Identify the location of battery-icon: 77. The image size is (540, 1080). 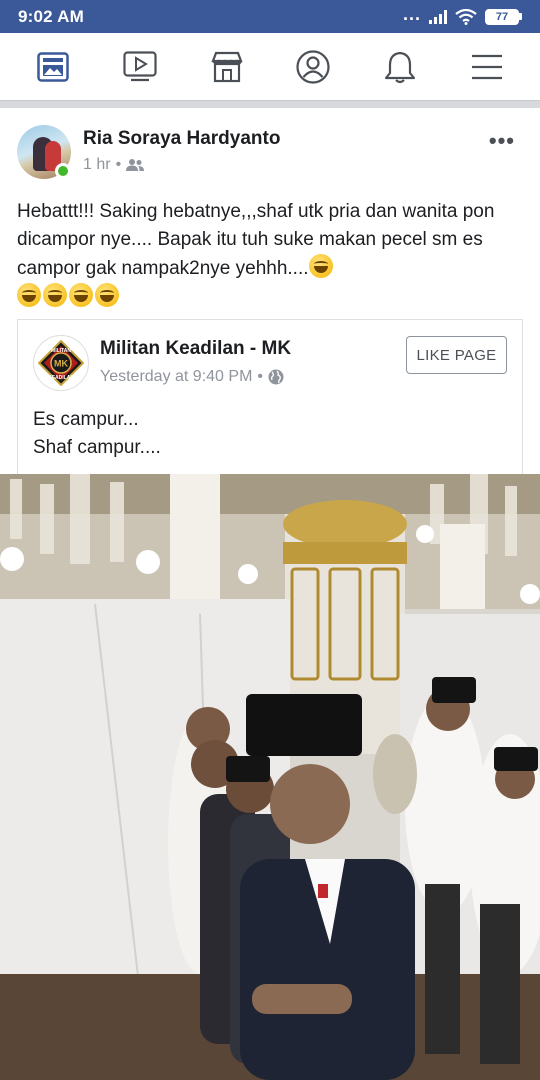
(503, 16).